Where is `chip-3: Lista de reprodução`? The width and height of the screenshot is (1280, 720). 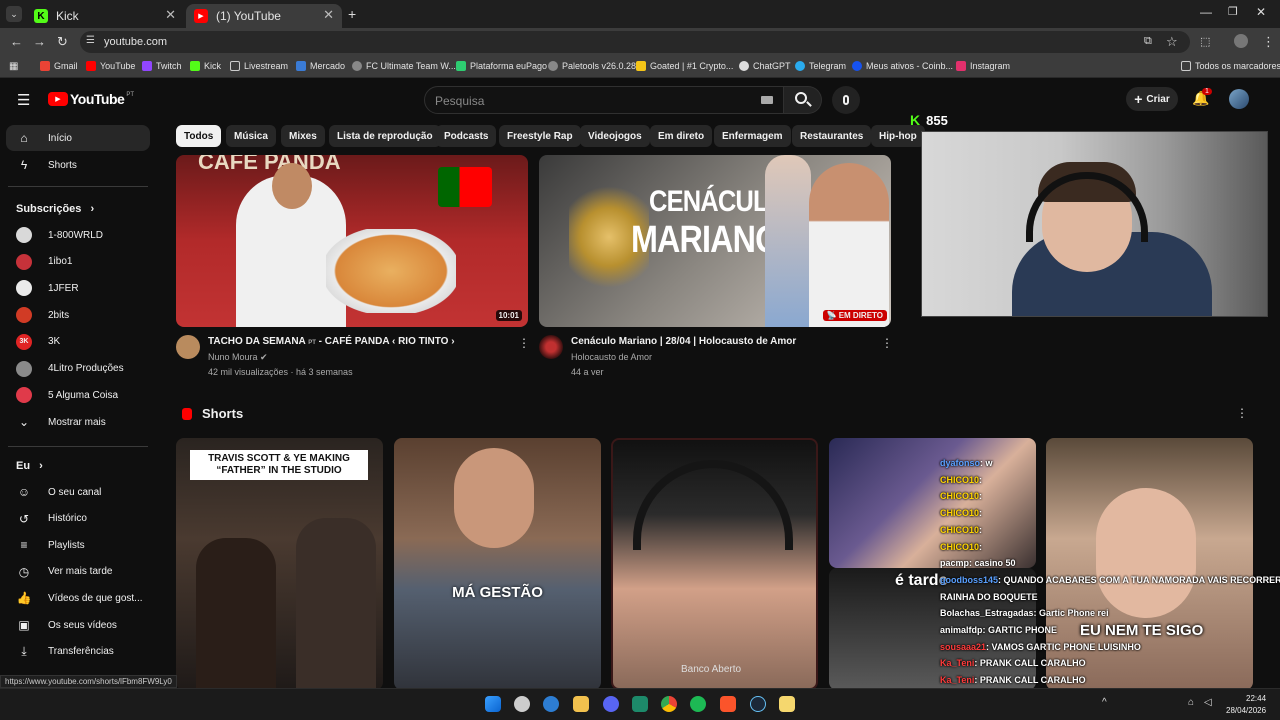 chip-3: Lista de reprodução is located at coordinates (385, 136).